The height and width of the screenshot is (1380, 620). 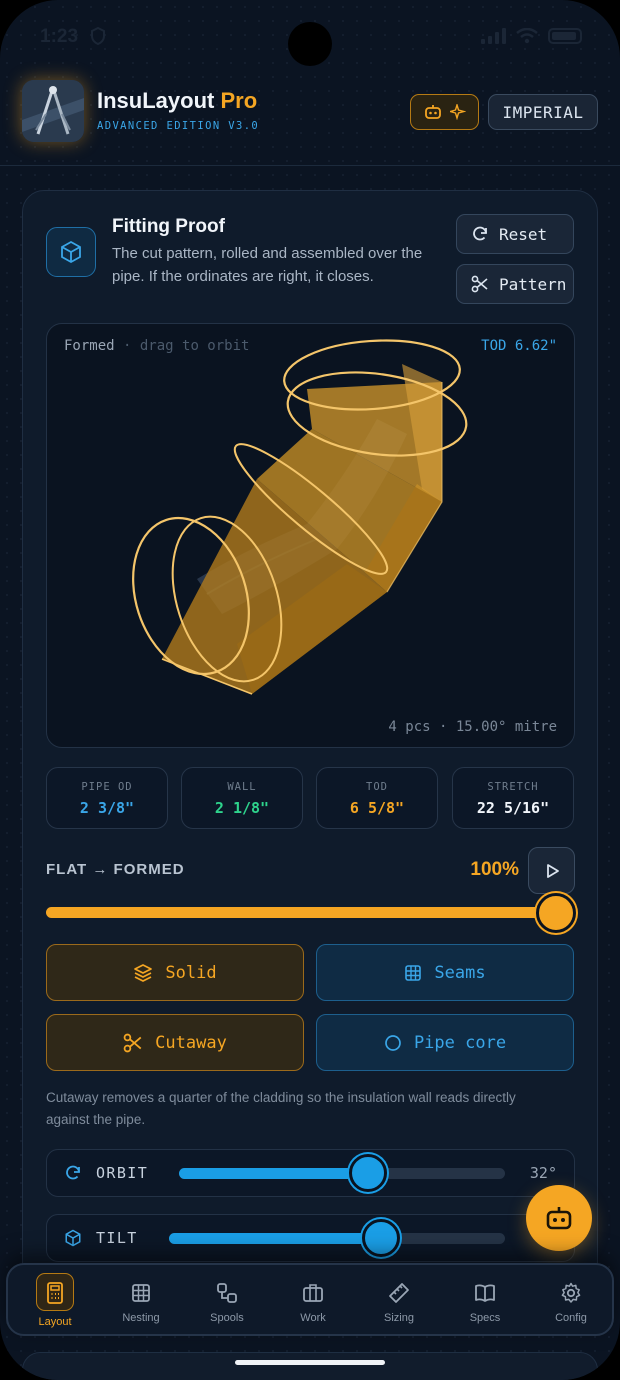 I want to click on seams-toggle: Seams, so click(x=445, y=972).